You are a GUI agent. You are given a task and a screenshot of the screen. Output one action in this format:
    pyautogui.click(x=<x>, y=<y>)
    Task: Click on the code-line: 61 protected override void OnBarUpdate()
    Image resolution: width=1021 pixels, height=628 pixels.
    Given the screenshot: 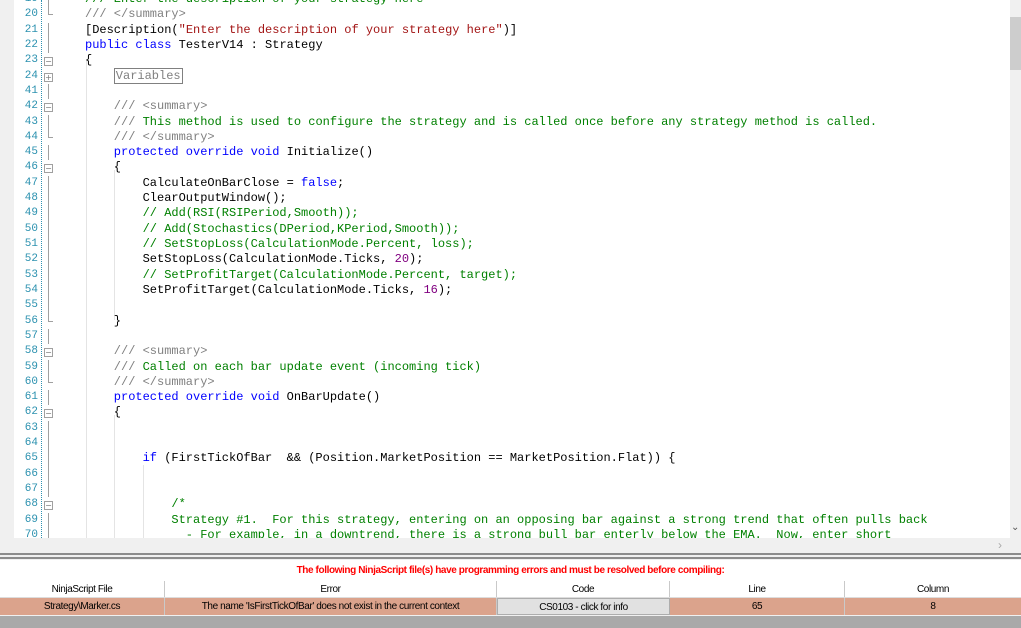 What is the action you would take?
    pyautogui.click(x=505, y=398)
    